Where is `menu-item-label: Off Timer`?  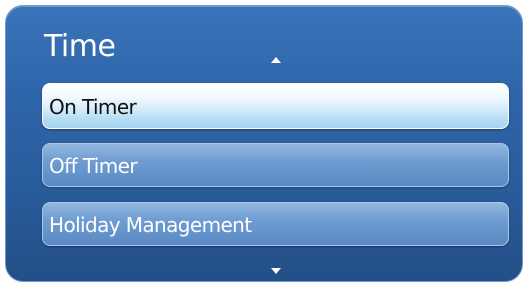
menu-item-label: Off Timer is located at coordinates (93, 166).